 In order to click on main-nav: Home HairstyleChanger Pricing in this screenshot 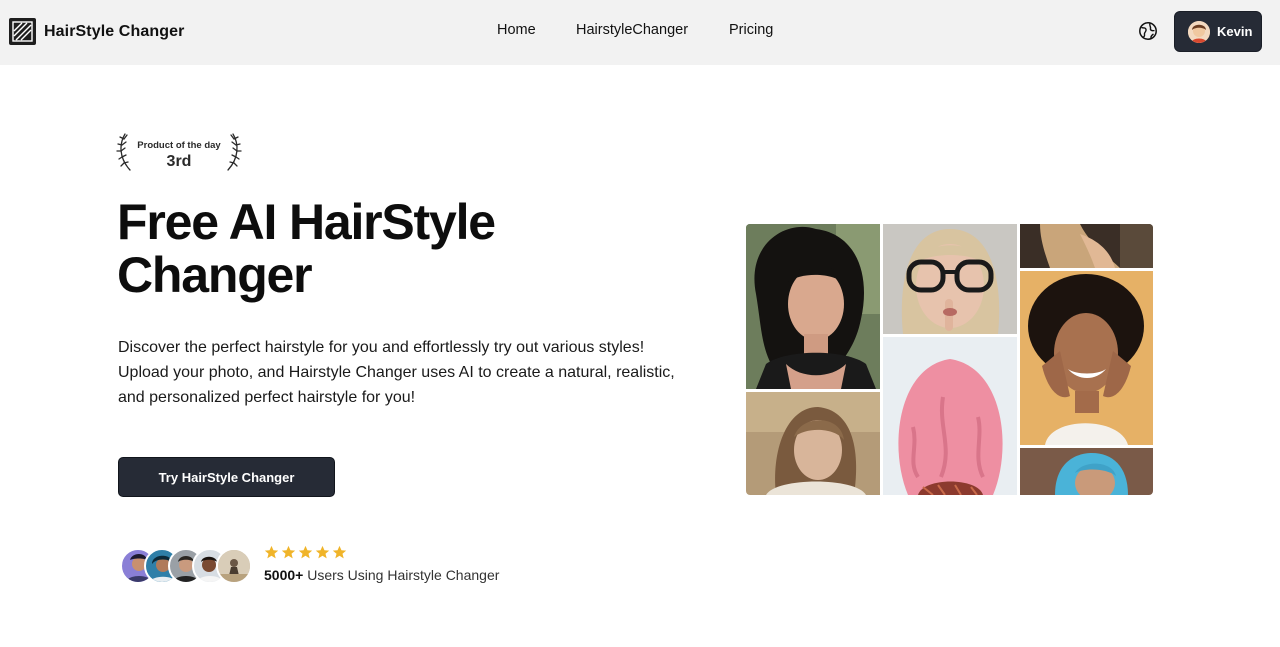, I will do `click(640, 32)`.